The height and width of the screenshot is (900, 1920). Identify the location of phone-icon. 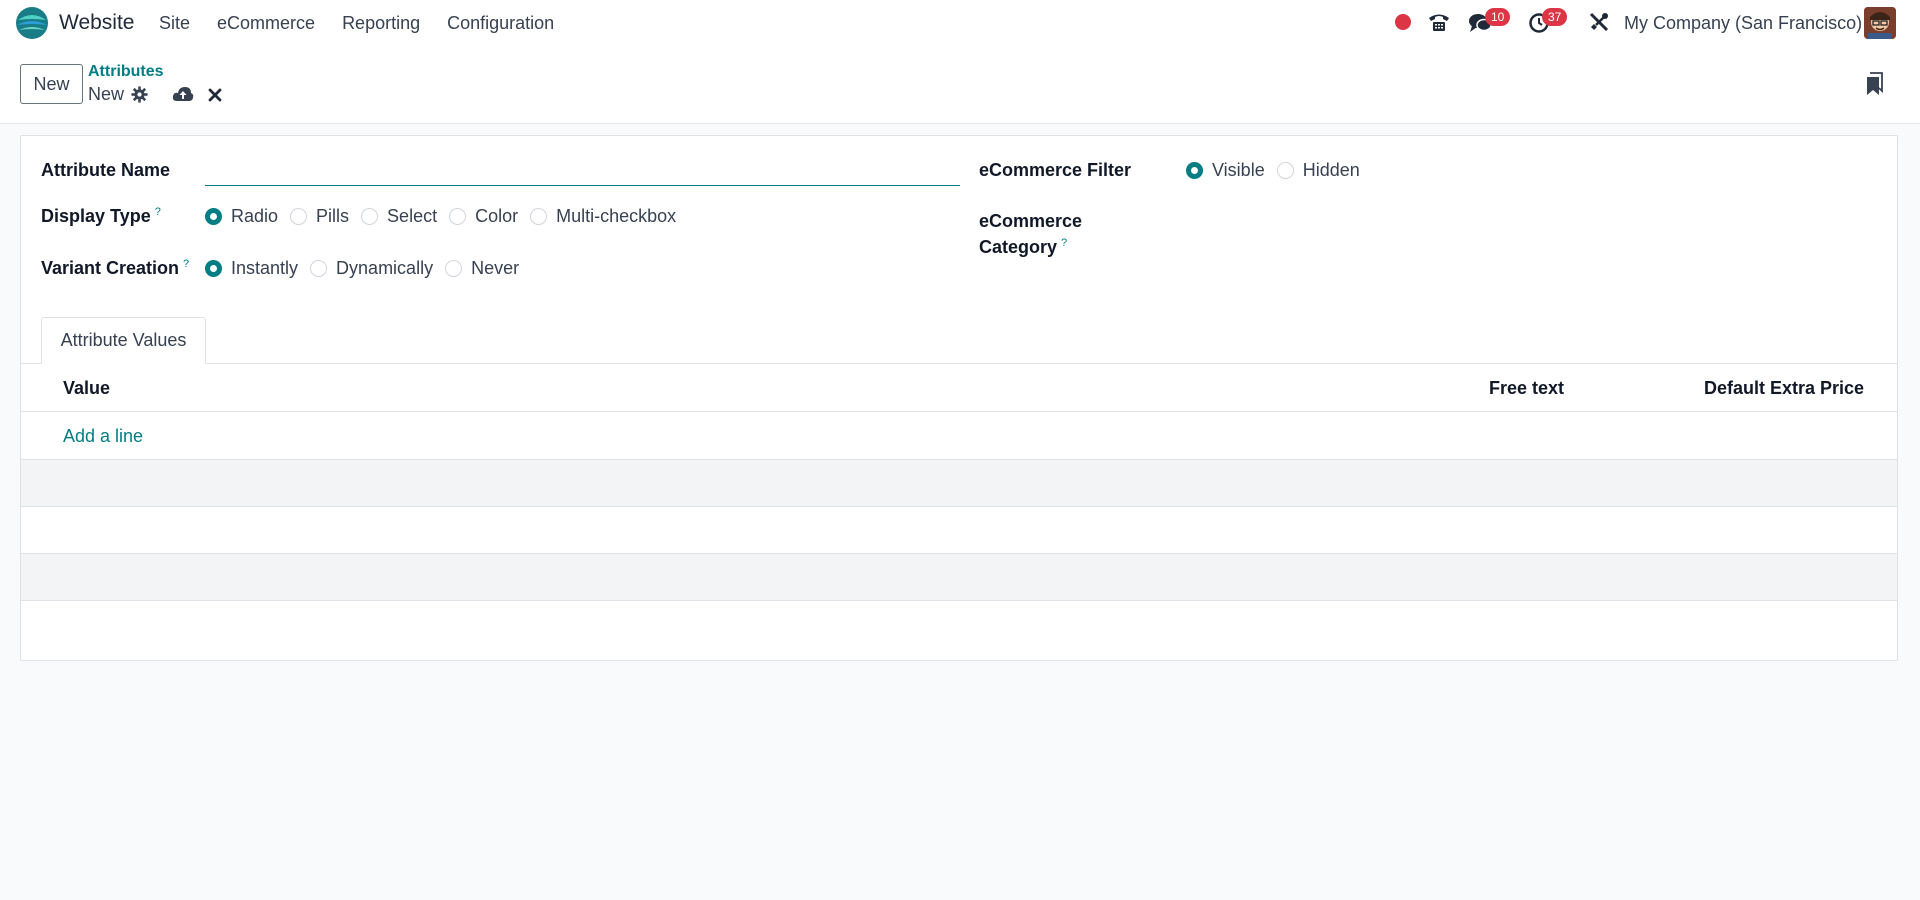
(1439, 22).